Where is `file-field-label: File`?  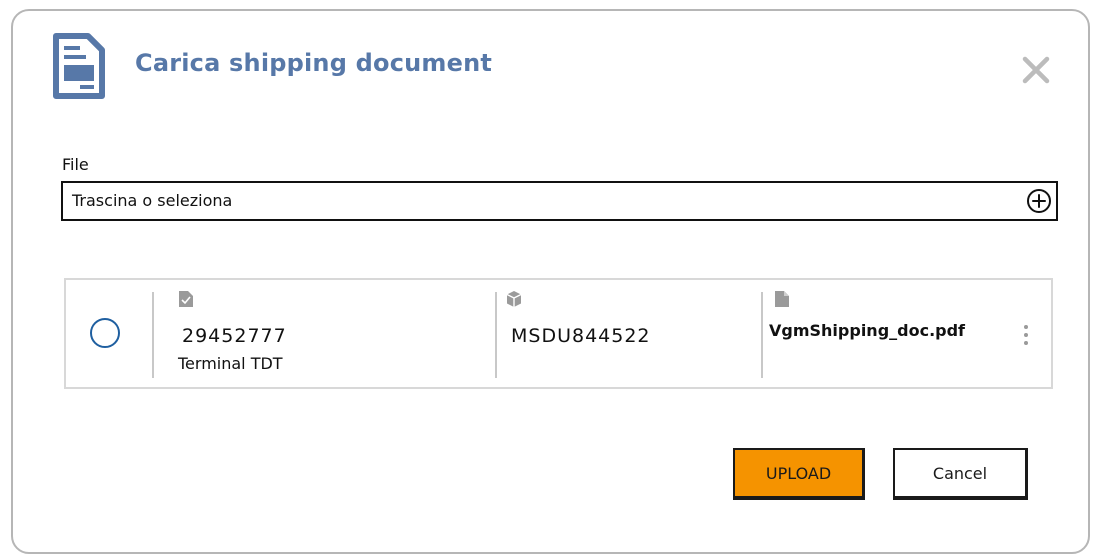 file-field-label: File is located at coordinates (75, 164).